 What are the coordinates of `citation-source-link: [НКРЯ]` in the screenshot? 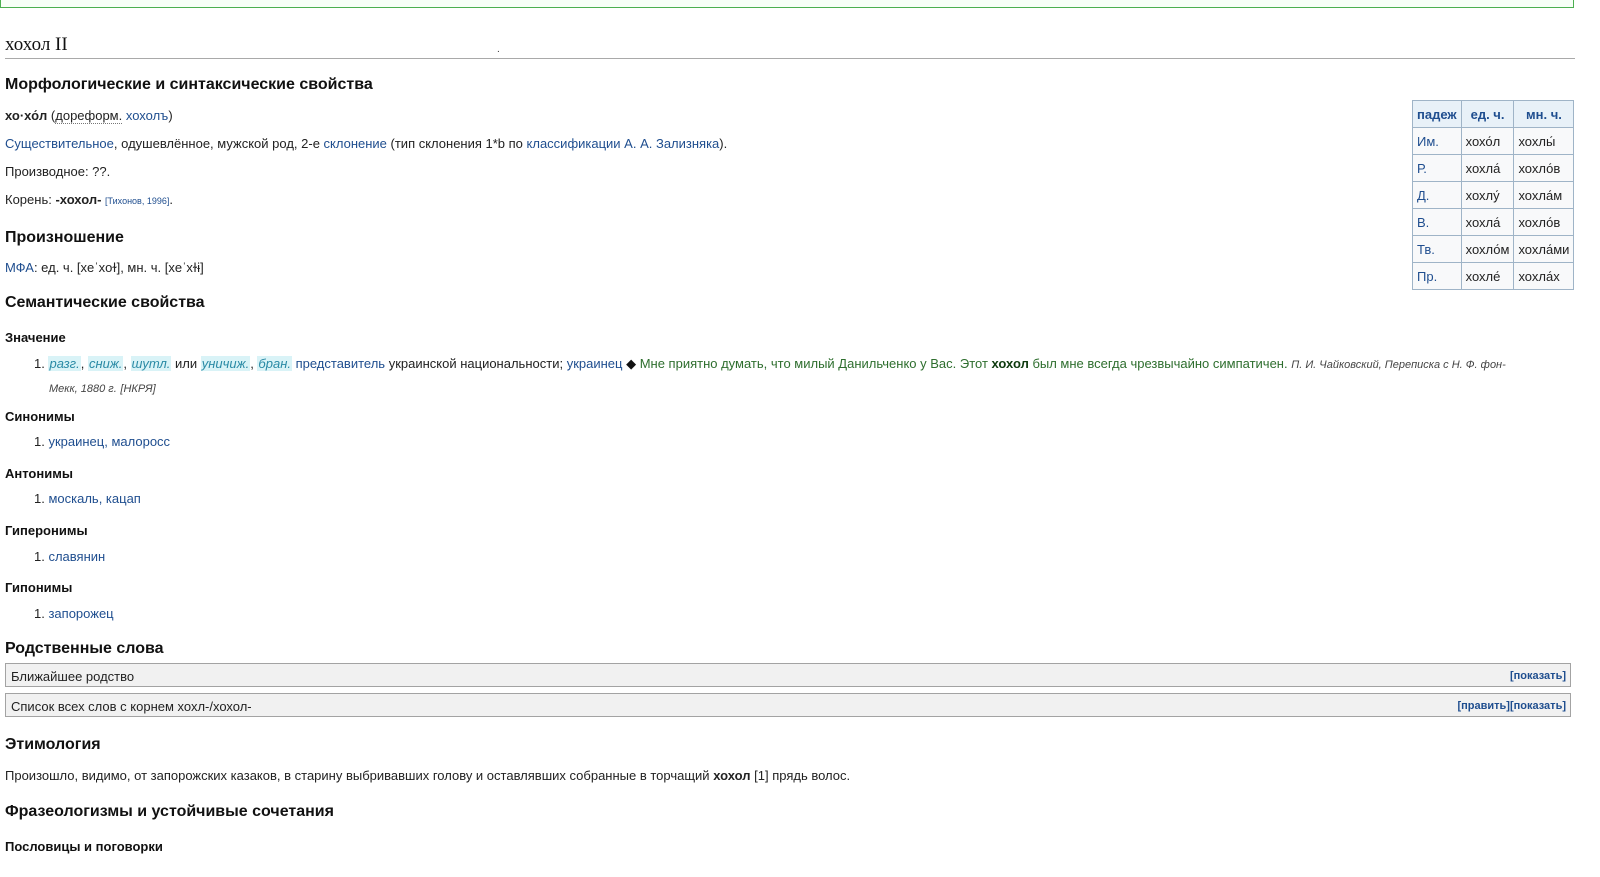 It's located at (137, 389).